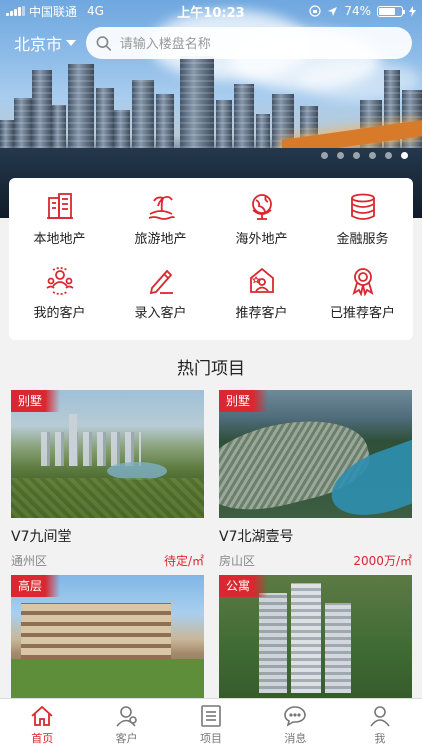 The image size is (422, 750). I want to click on category-label: 我的客户, so click(59, 313).